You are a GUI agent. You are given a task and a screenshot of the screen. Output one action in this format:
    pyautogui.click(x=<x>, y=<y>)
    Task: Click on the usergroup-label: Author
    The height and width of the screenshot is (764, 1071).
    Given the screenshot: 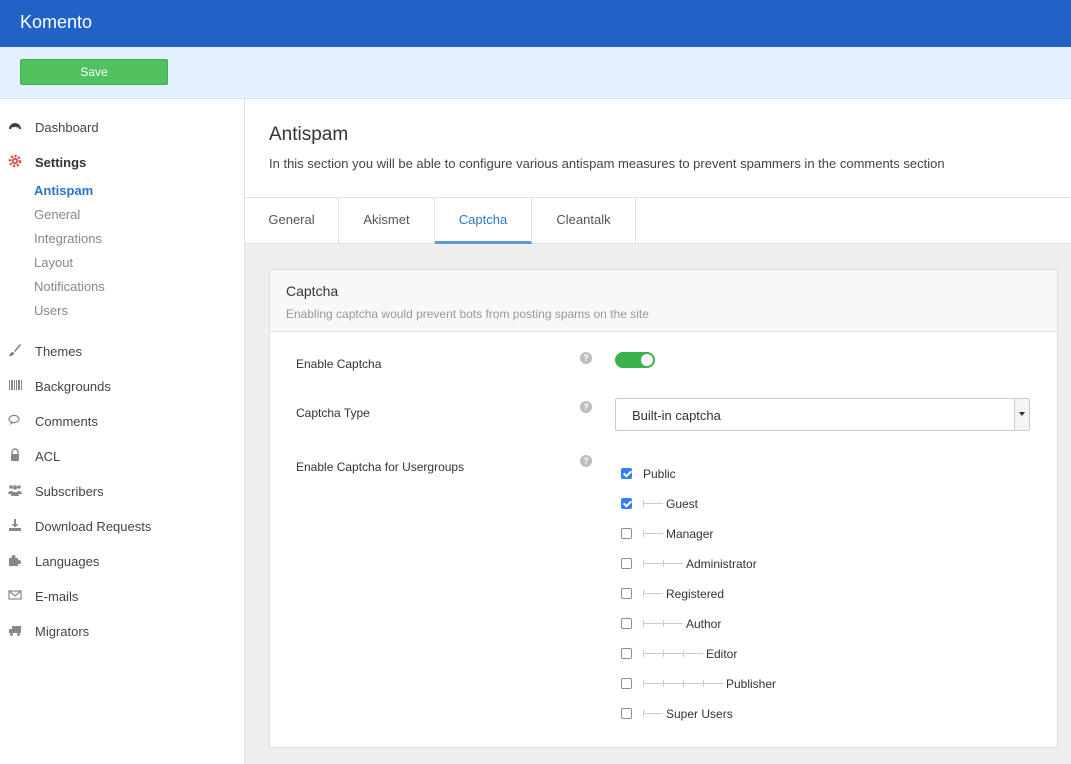 What is the action you would take?
    pyautogui.click(x=704, y=624)
    